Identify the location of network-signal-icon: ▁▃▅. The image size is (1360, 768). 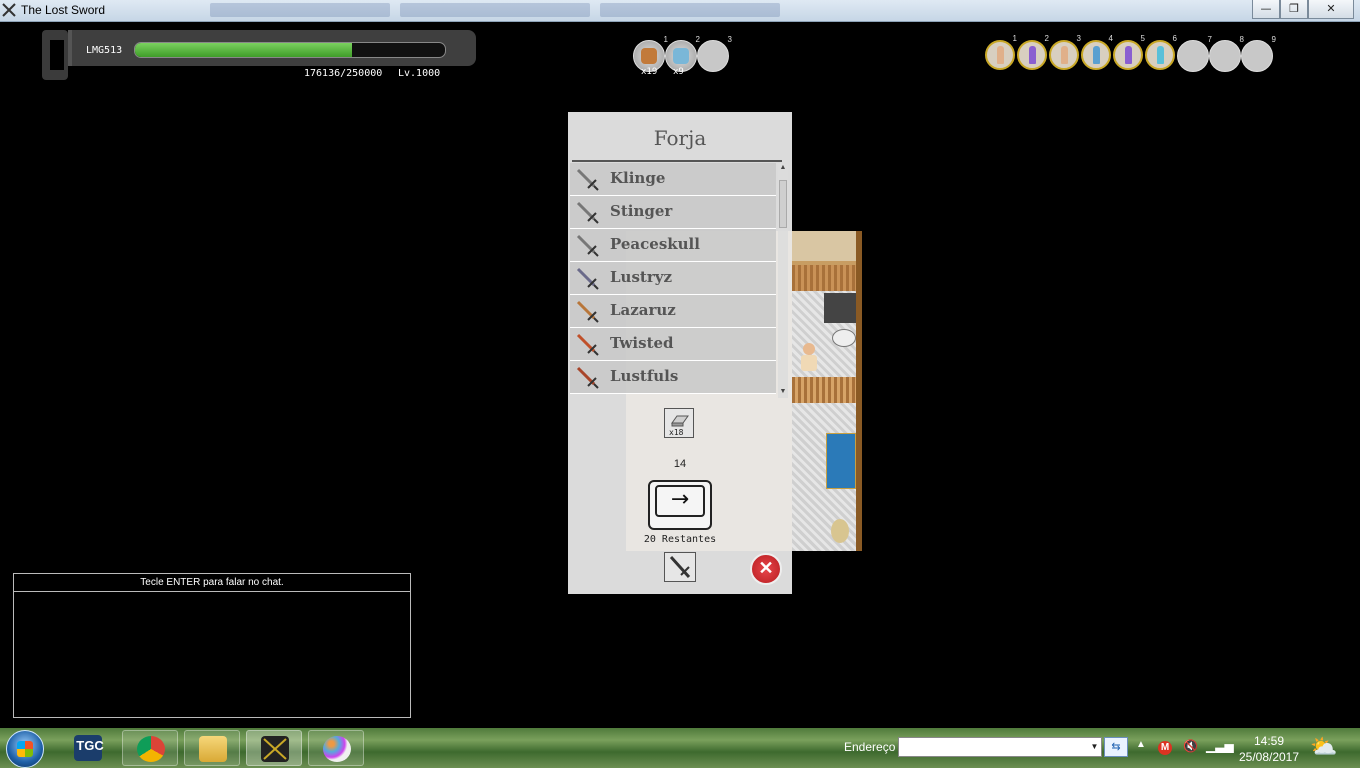
(1220, 746).